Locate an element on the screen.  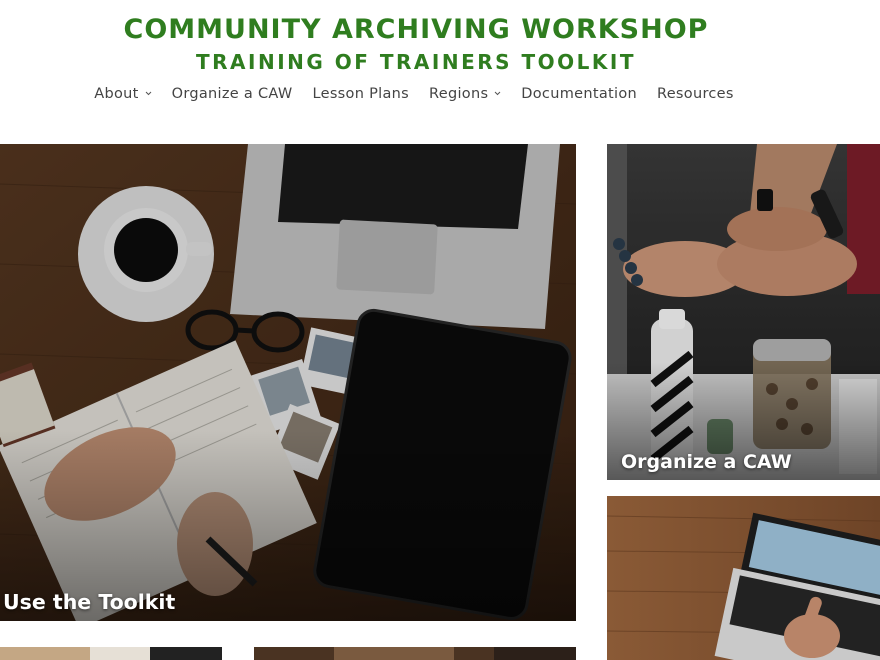
nav-item-organize: Organize a CAW is located at coordinates (232, 94).